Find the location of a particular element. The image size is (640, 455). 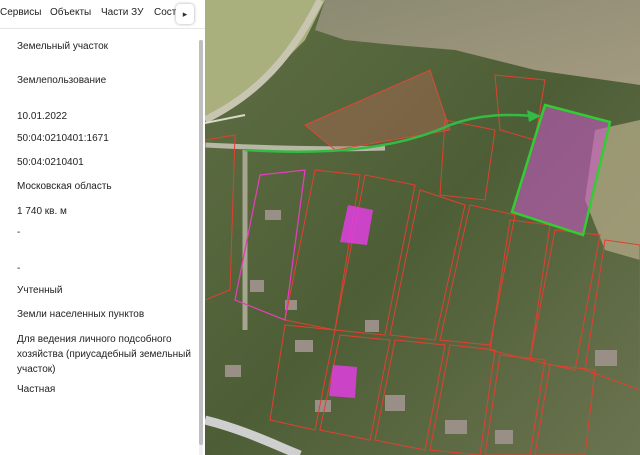

tab-services: Сервисы is located at coordinates (20, 12).